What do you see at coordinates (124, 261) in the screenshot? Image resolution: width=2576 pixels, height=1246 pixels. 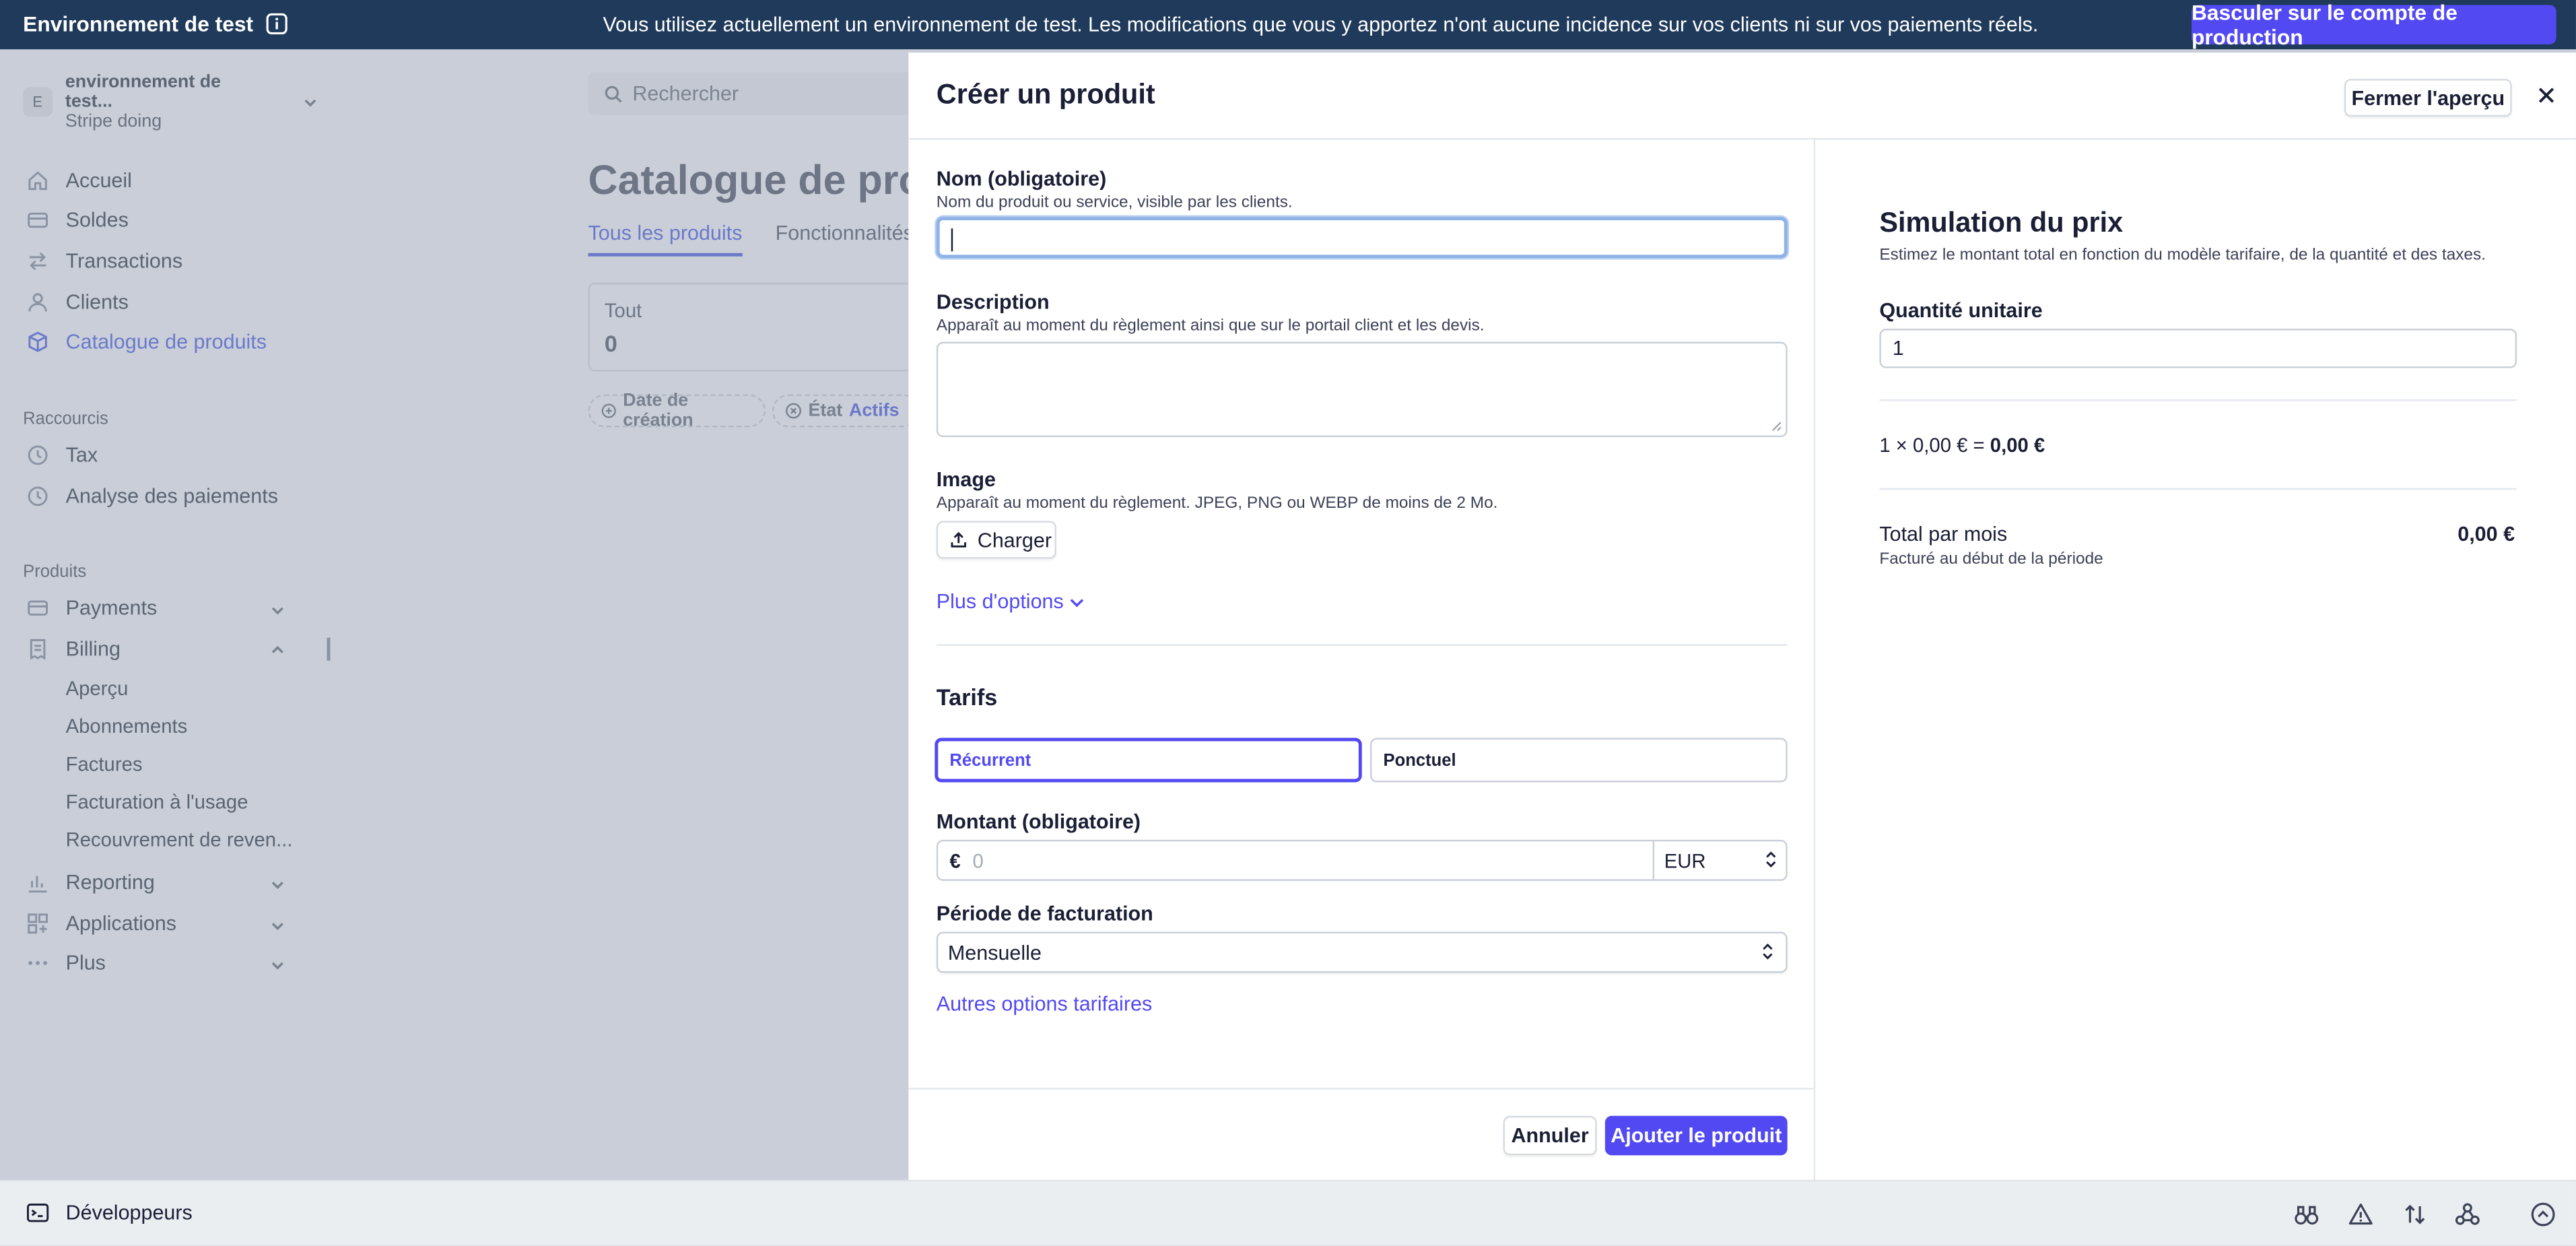 I see `sidebar-item-label: Transactions` at bounding box center [124, 261].